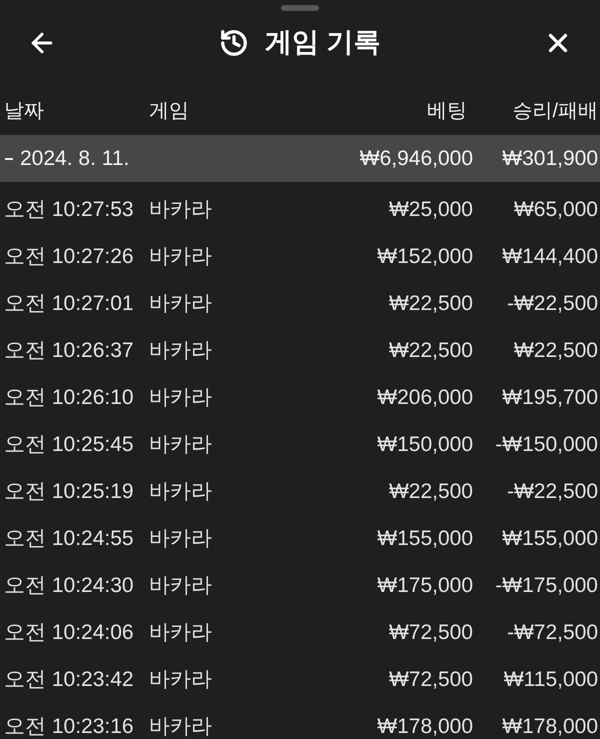 The image size is (600, 739). What do you see at coordinates (68, 209) in the screenshot?
I see `time-cell-text: 오전 10:27:53` at bounding box center [68, 209].